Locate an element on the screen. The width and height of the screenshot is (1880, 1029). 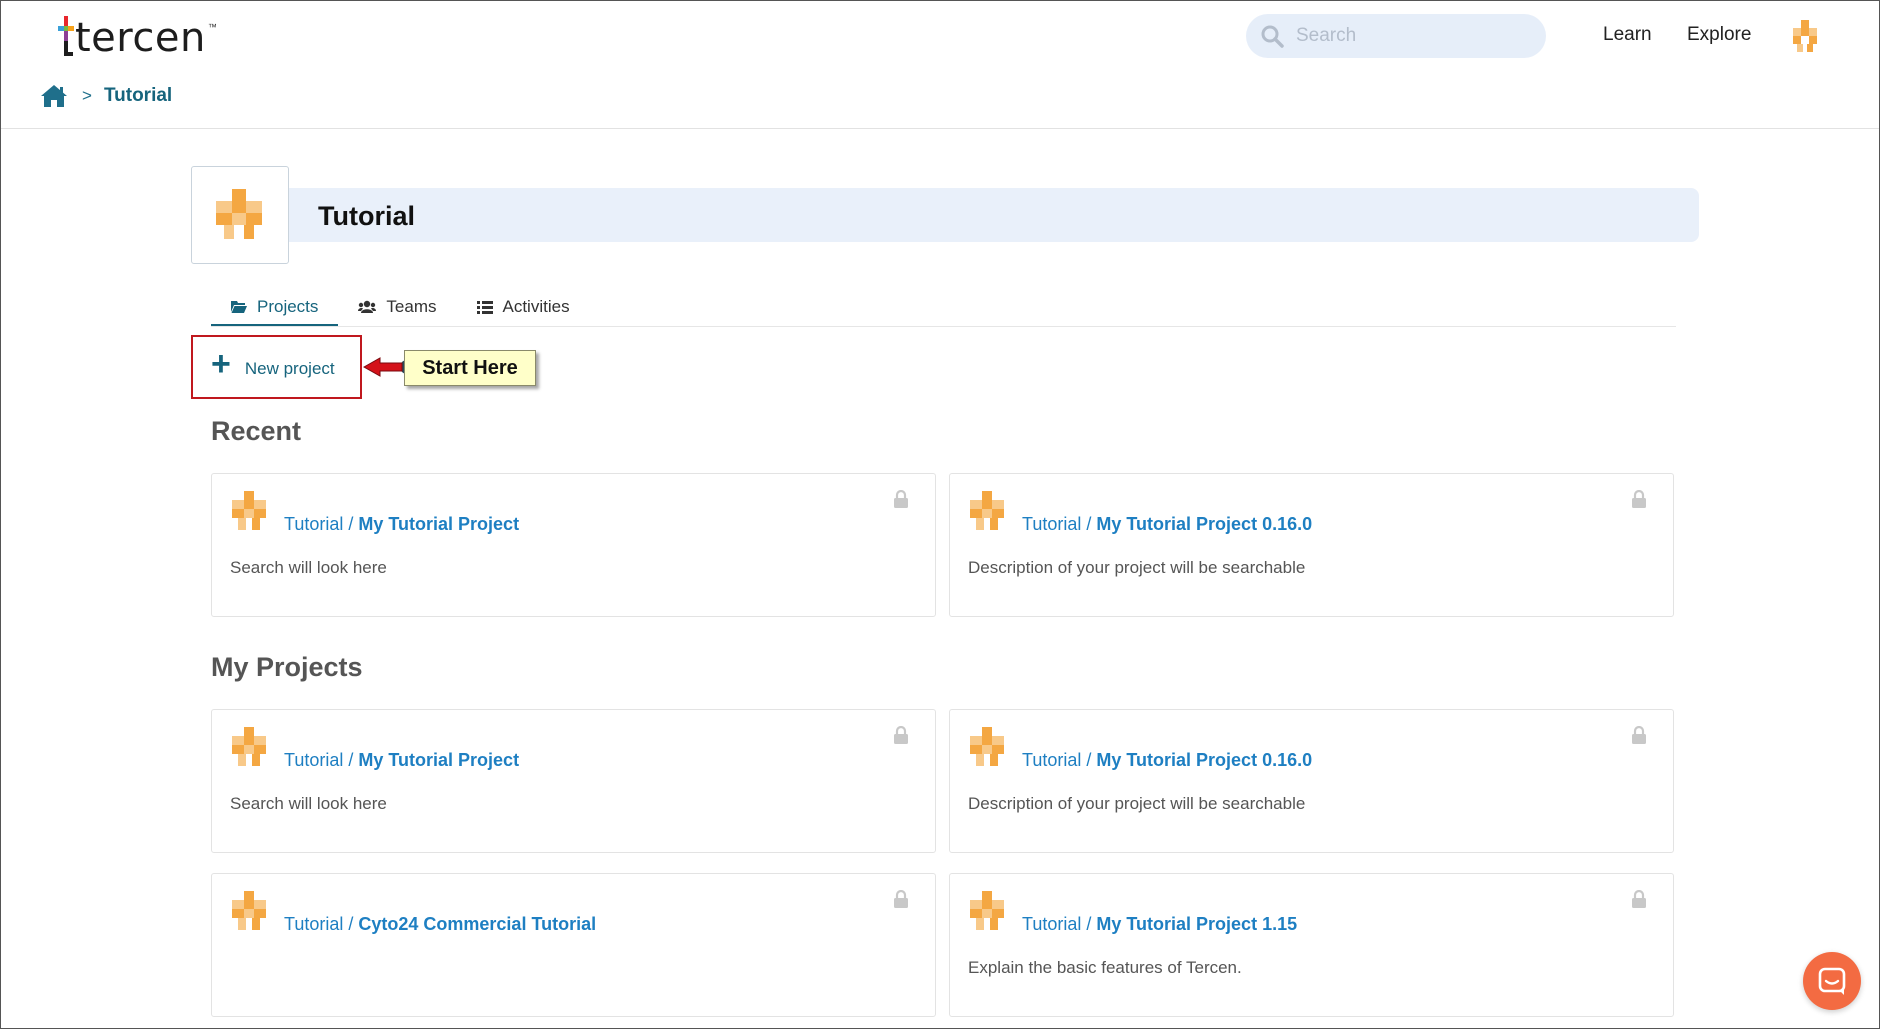
page-title: Tutorial is located at coordinates (366, 216).